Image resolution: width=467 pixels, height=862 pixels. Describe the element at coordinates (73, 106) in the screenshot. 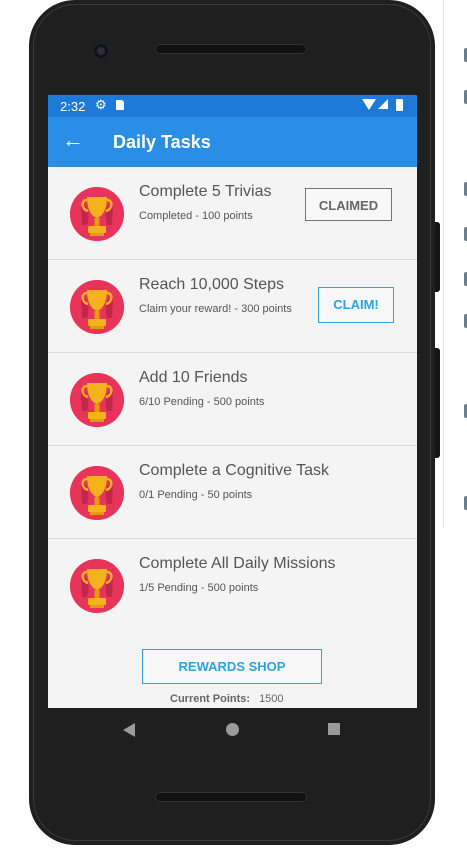

I see `status-time: 2:32` at that location.